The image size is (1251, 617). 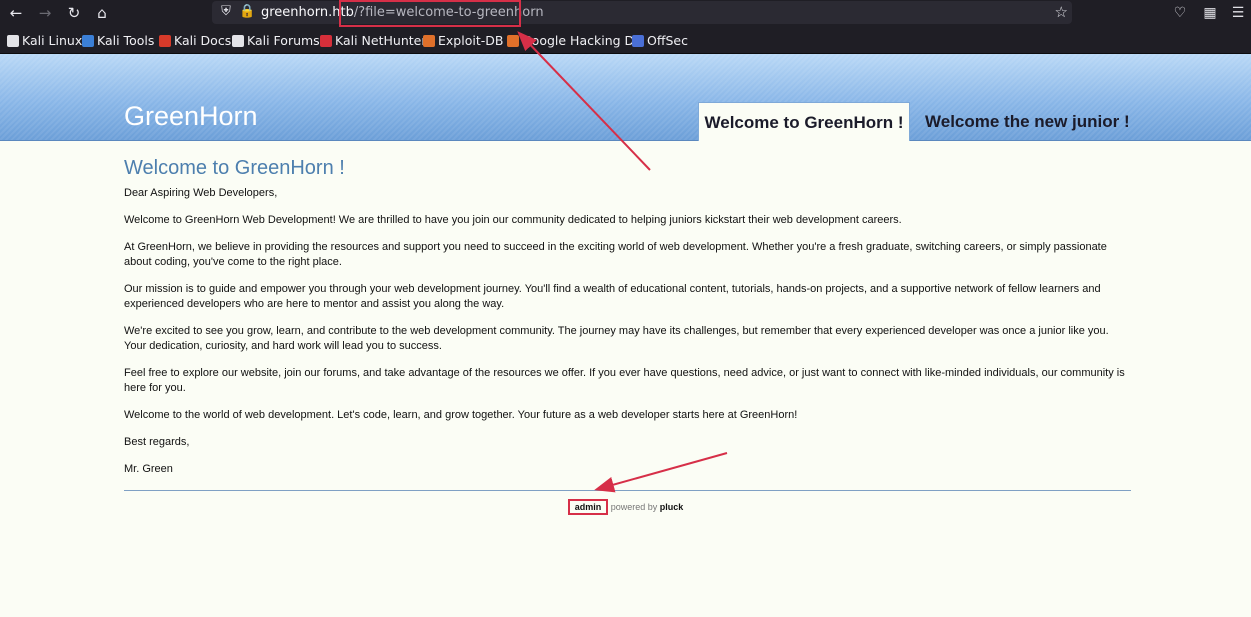 I want to click on kali-nethunter-icon, so click(x=326, y=40).